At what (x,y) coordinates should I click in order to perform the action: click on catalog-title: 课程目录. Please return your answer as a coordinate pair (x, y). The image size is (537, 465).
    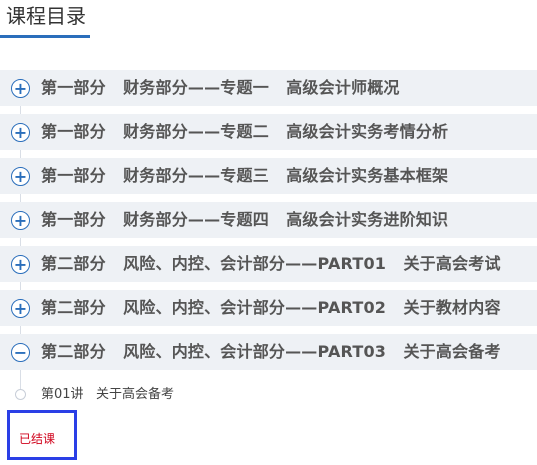
    Looking at the image, I should click on (46, 16).